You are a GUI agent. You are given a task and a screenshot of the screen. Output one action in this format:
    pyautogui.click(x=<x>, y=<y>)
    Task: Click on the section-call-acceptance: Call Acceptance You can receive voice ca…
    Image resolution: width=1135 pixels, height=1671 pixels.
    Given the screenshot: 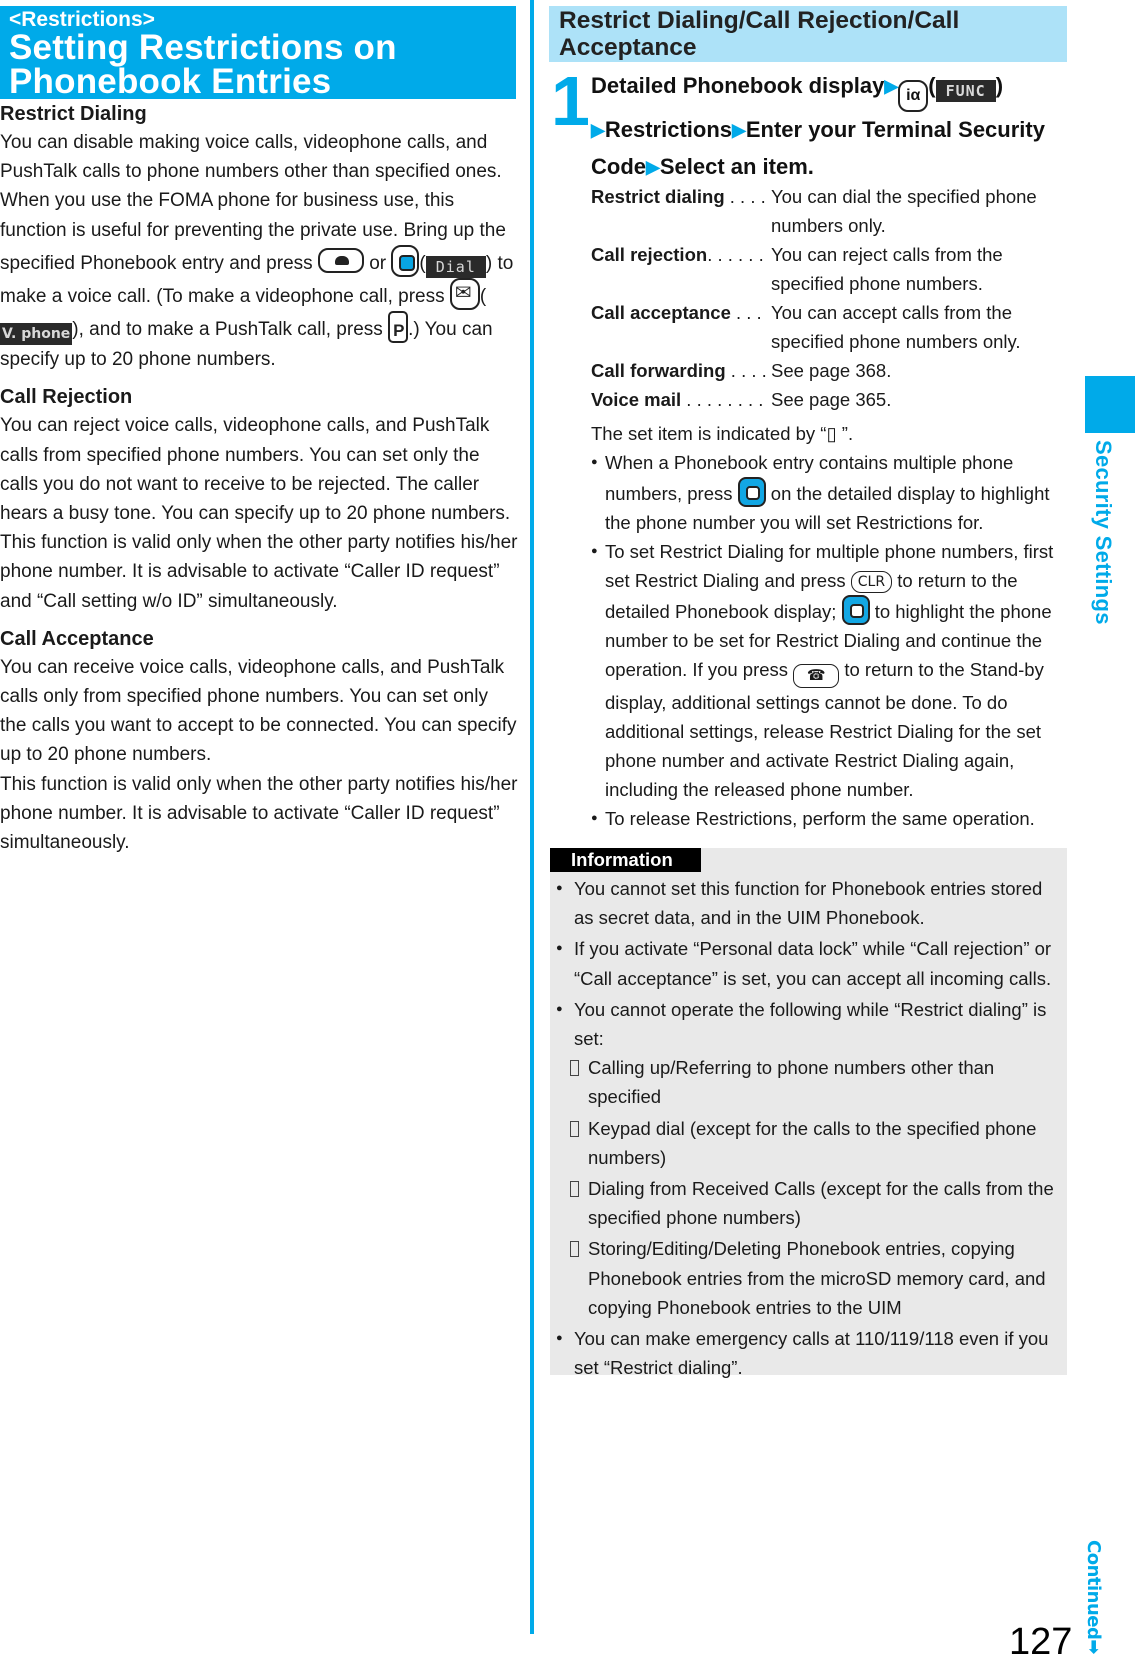 What is the action you would take?
    pyautogui.click(x=259, y=741)
    